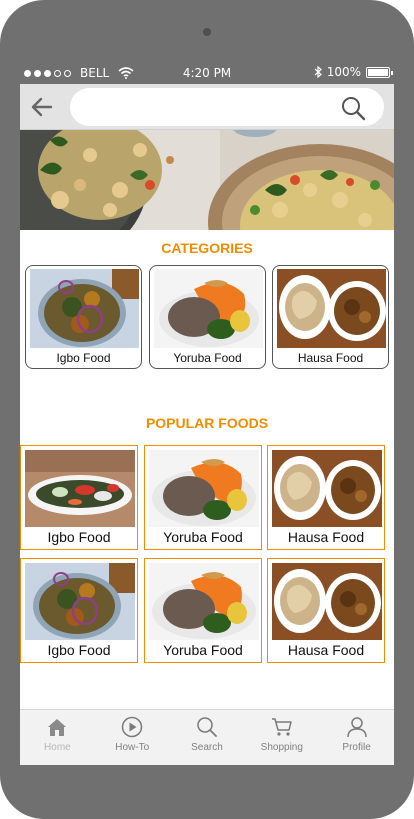  Describe the element at coordinates (207, 32) in the screenshot. I see `speaker-dot` at that location.